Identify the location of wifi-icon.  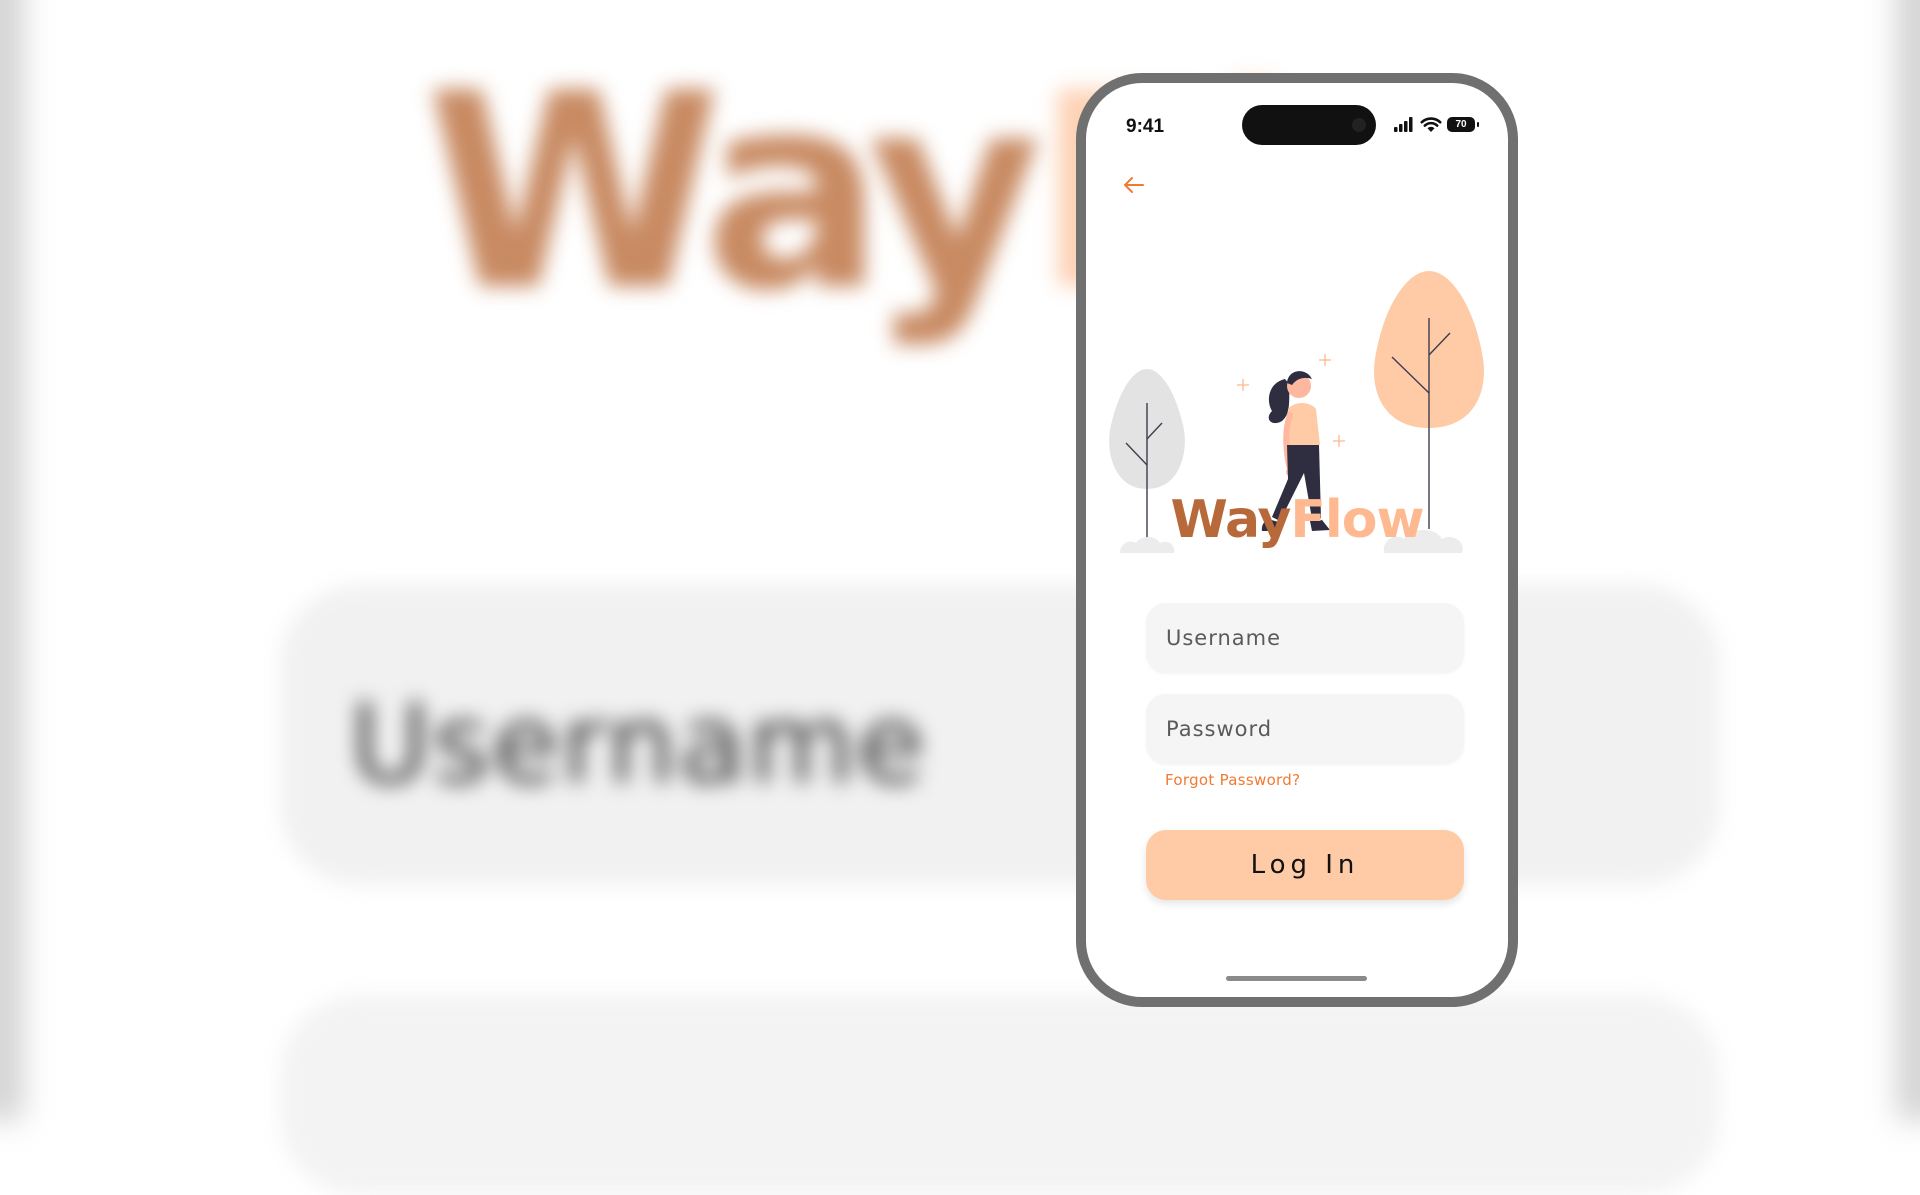
(1431, 124).